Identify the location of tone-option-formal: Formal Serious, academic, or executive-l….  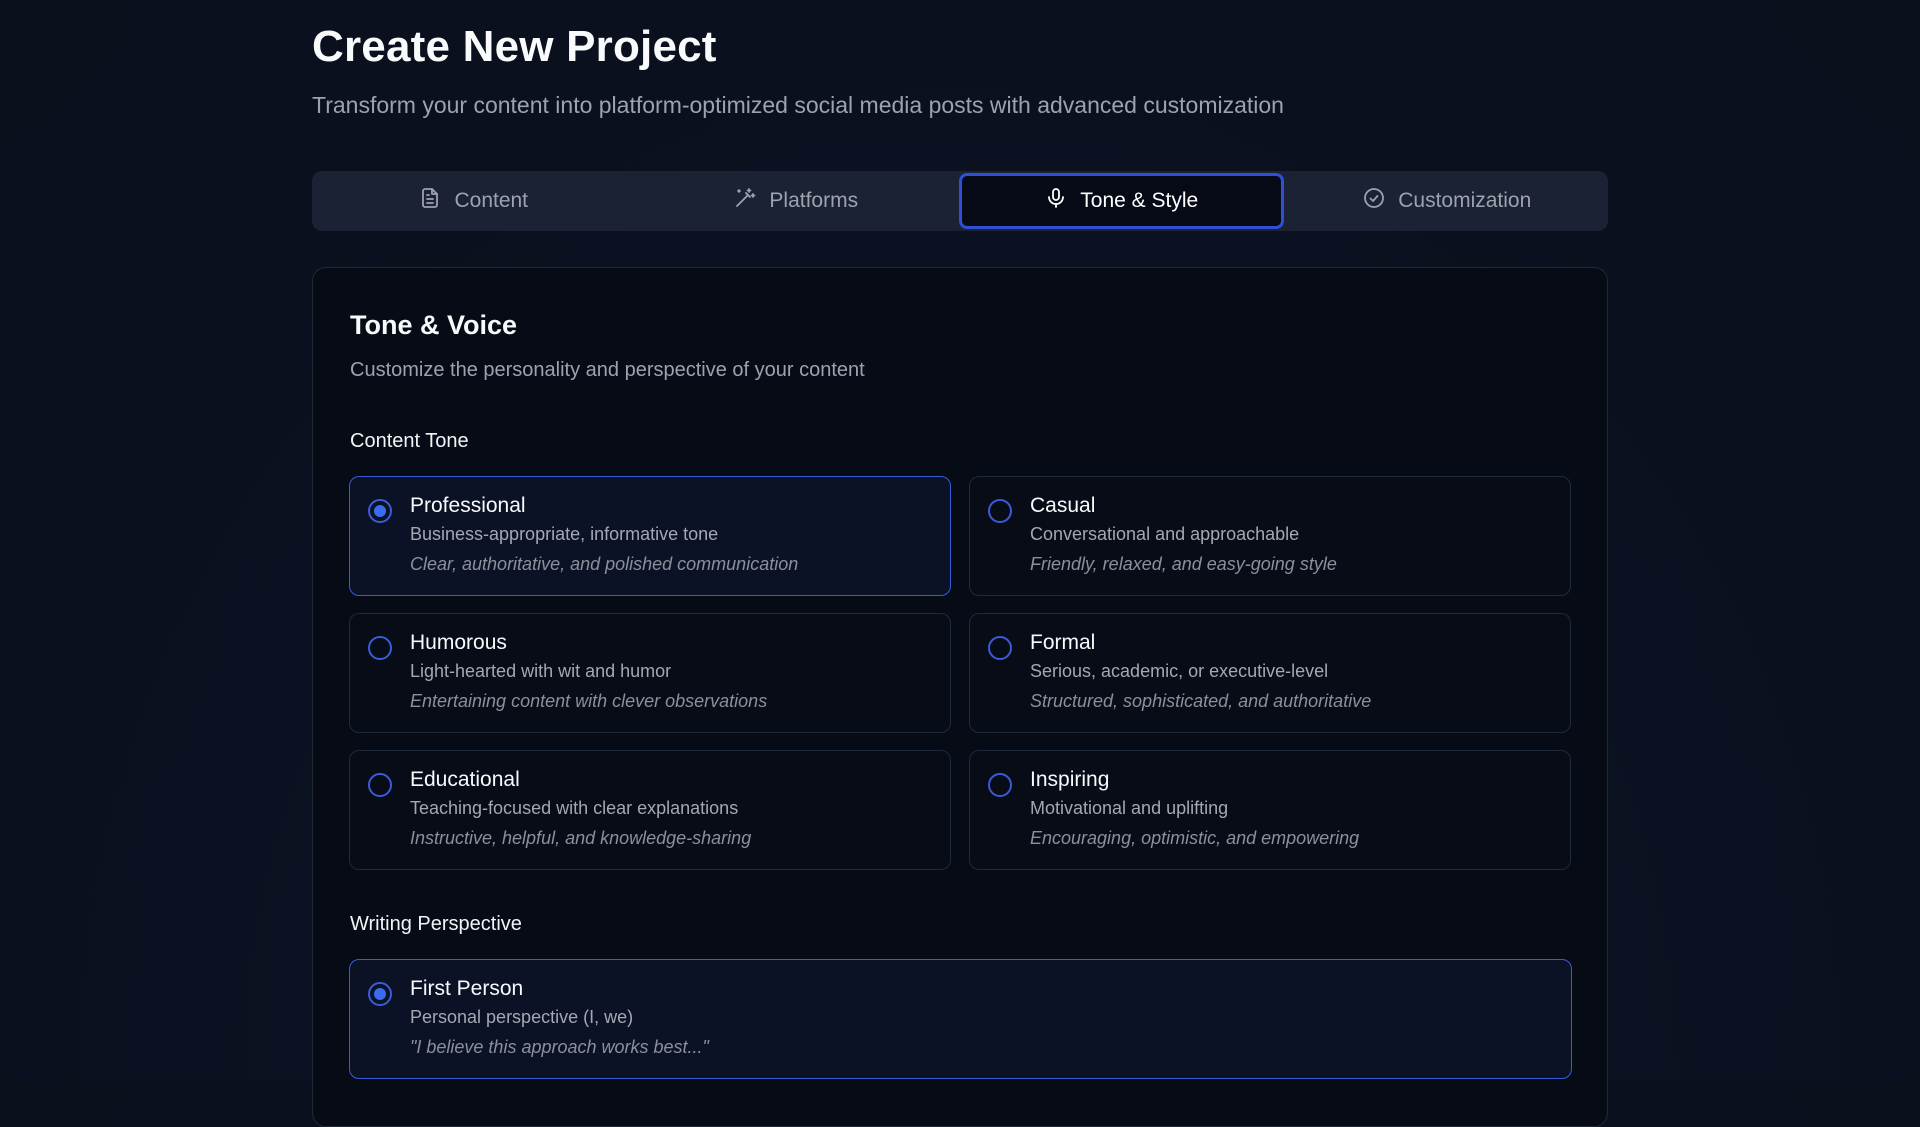
(1270, 673).